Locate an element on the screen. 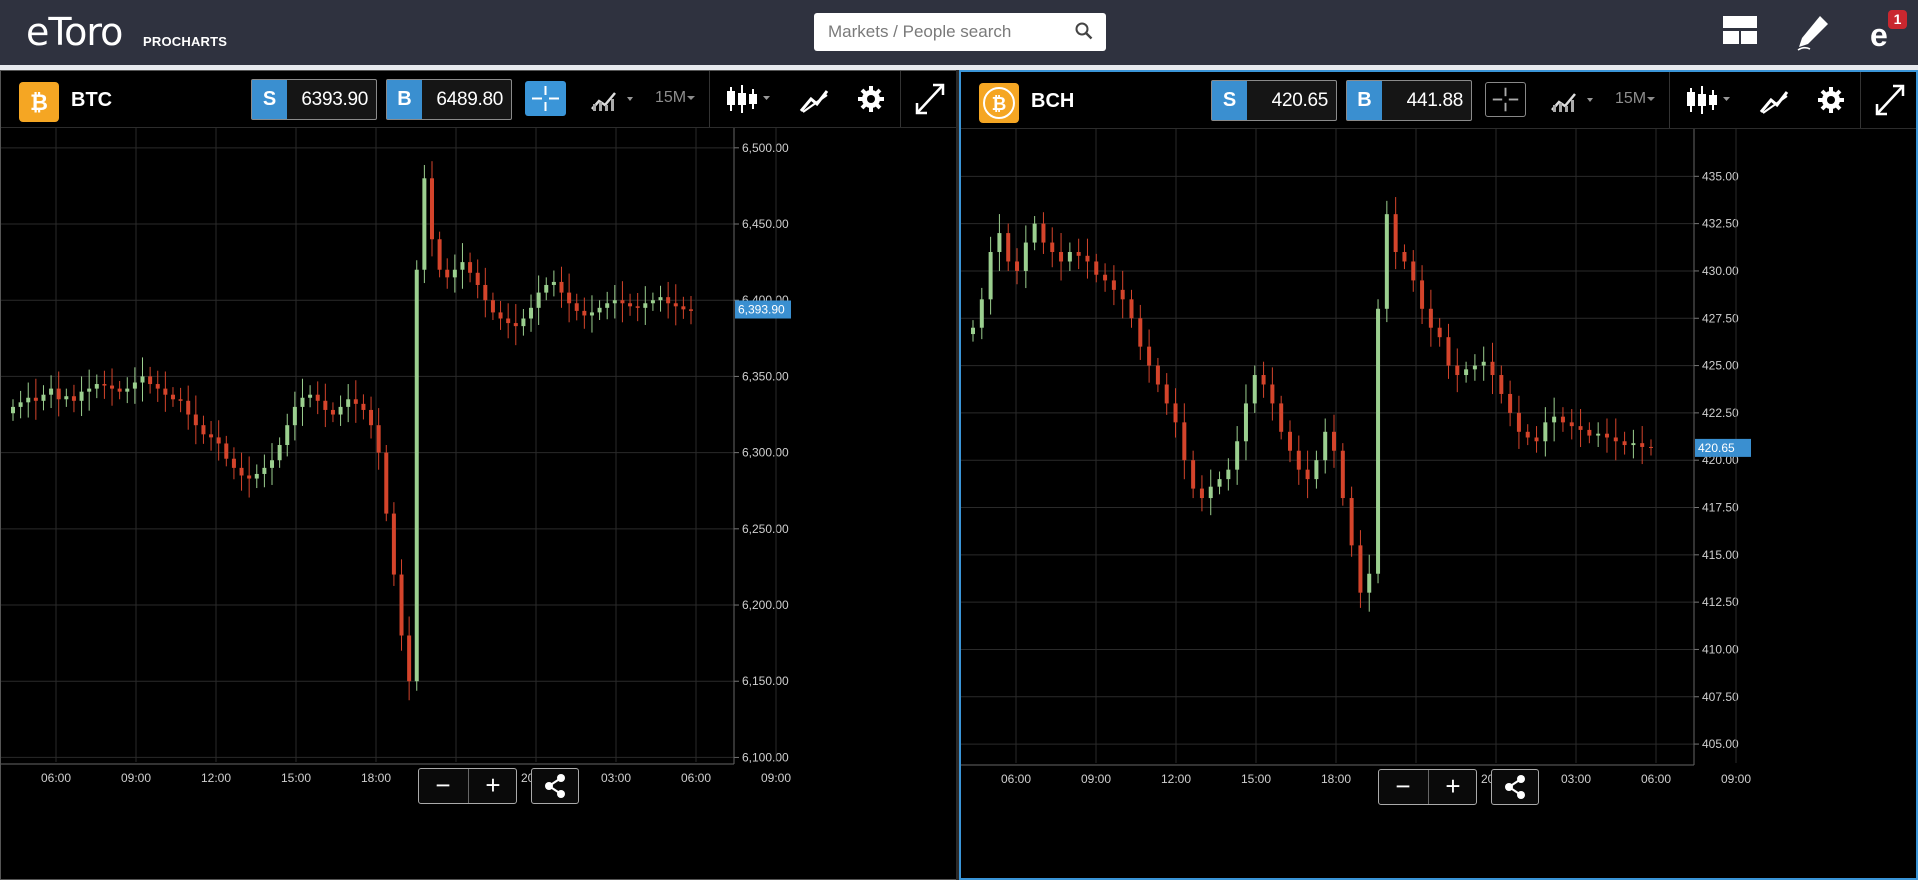  expand-icon is located at coordinates (930, 99).